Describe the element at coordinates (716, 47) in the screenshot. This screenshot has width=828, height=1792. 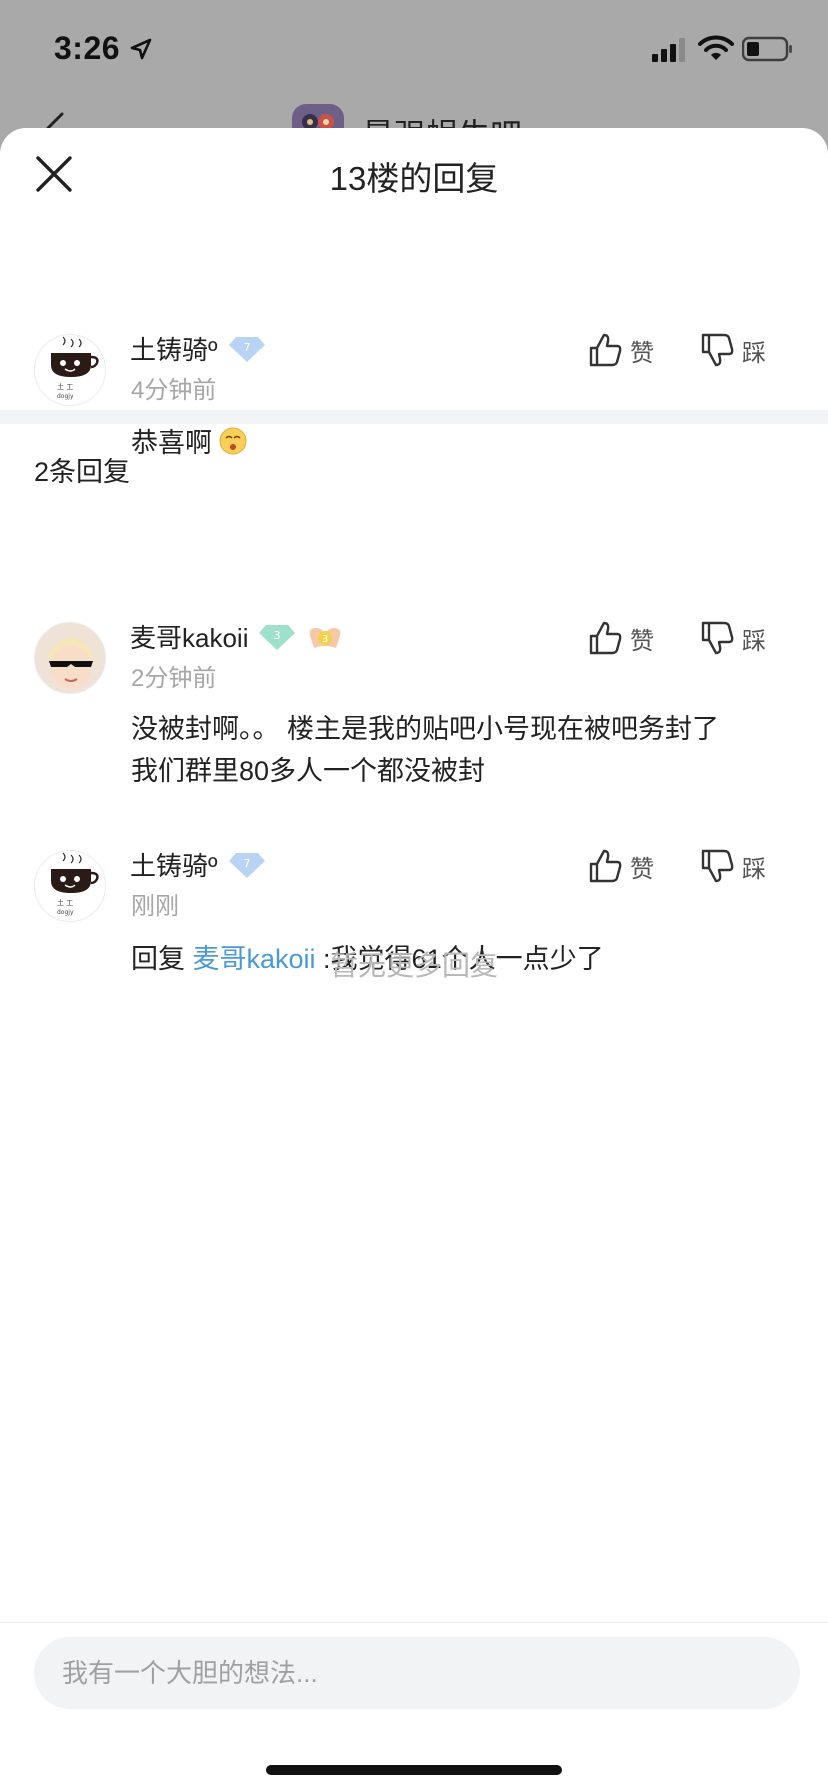
I see `wifi-icon` at that location.